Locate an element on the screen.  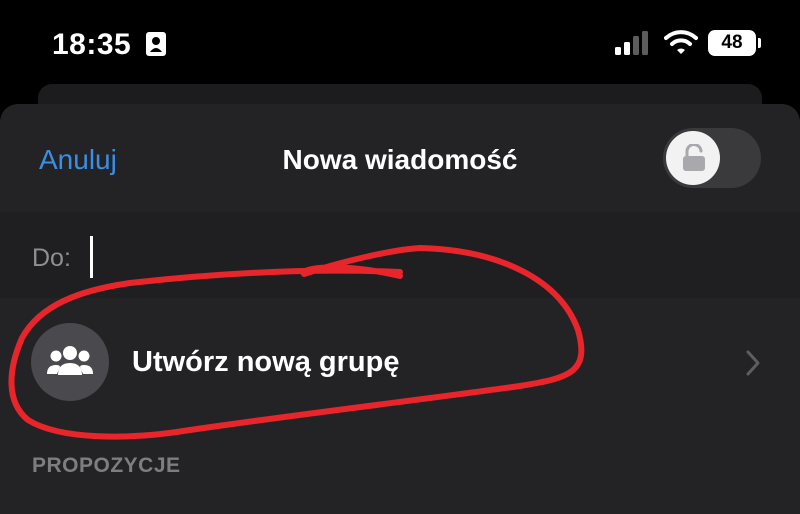
people-icon is located at coordinates (70, 360).